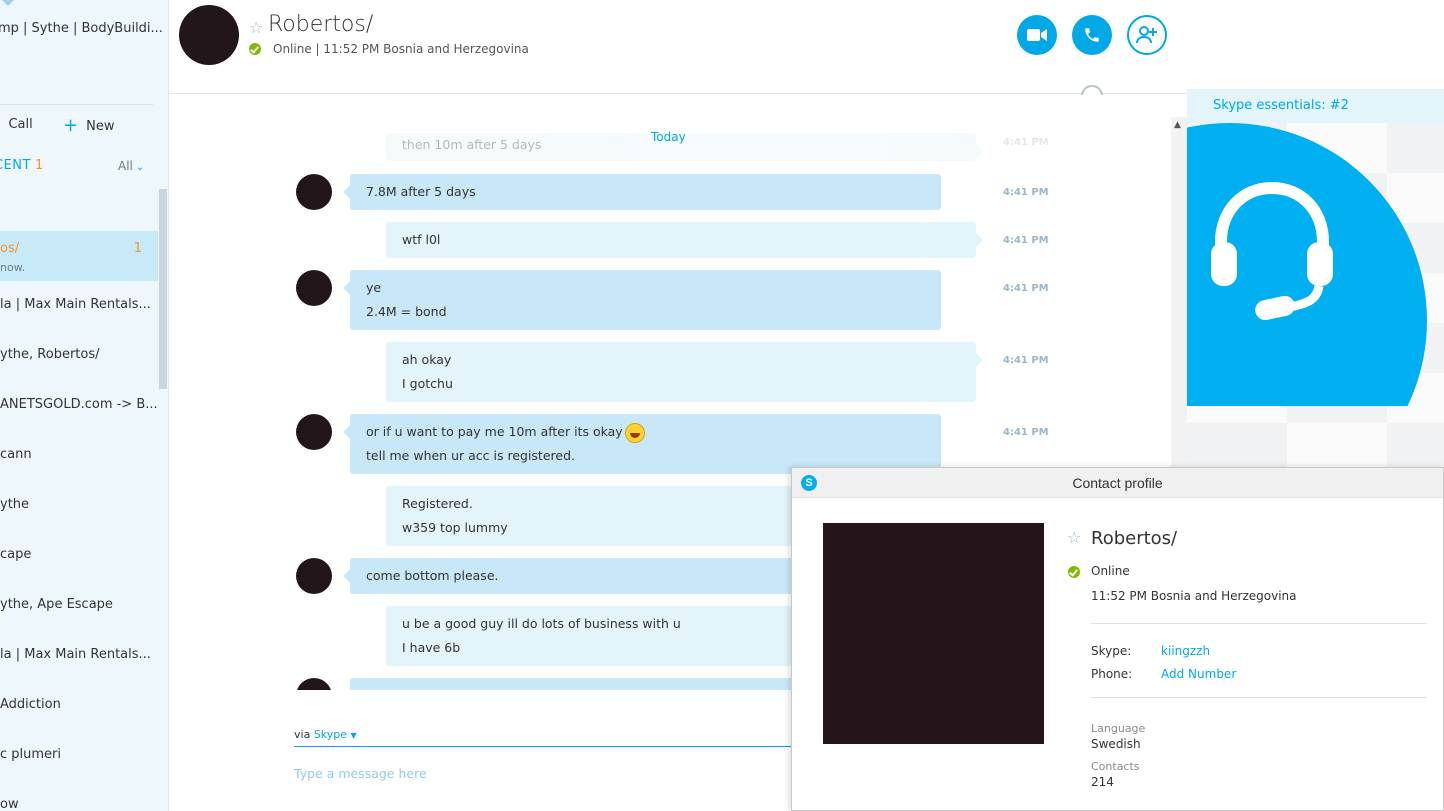 This screenshot has height=811, width=1444. What do you see at coordinates (1185, 651) in the screenshot?
I see `skype-id-value: kiingzzh` at bounding box center [1185, 651].